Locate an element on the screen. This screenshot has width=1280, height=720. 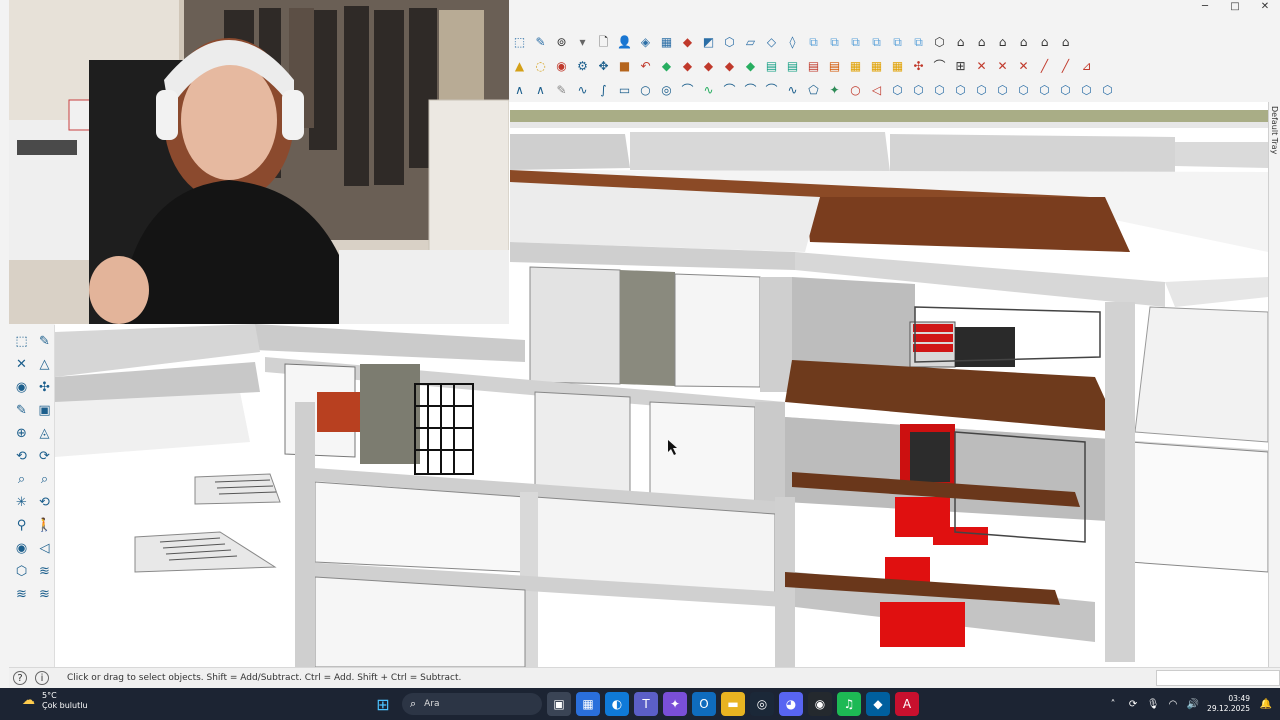
previous-view-icon: ⟲ is located at coordinates (44, 502).